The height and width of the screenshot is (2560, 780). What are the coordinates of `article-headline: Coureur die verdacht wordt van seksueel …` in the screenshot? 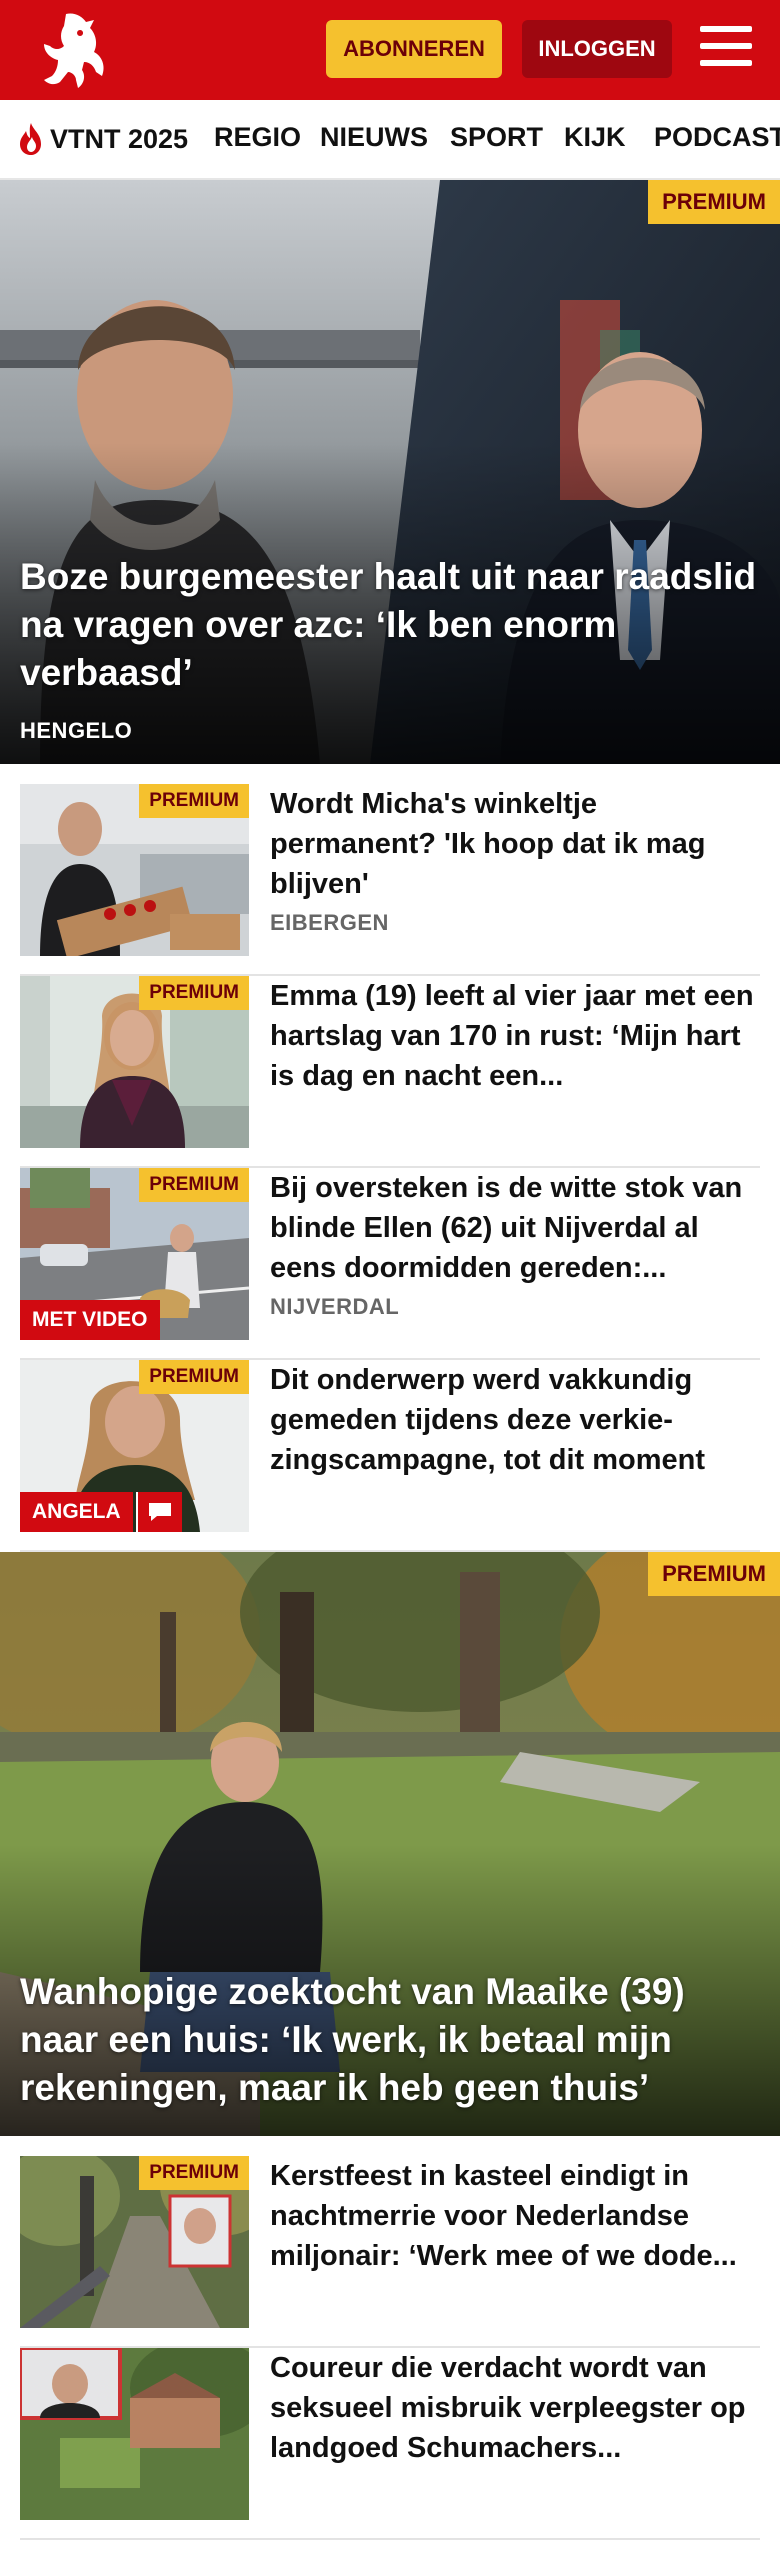 It's located at (515, 2408).